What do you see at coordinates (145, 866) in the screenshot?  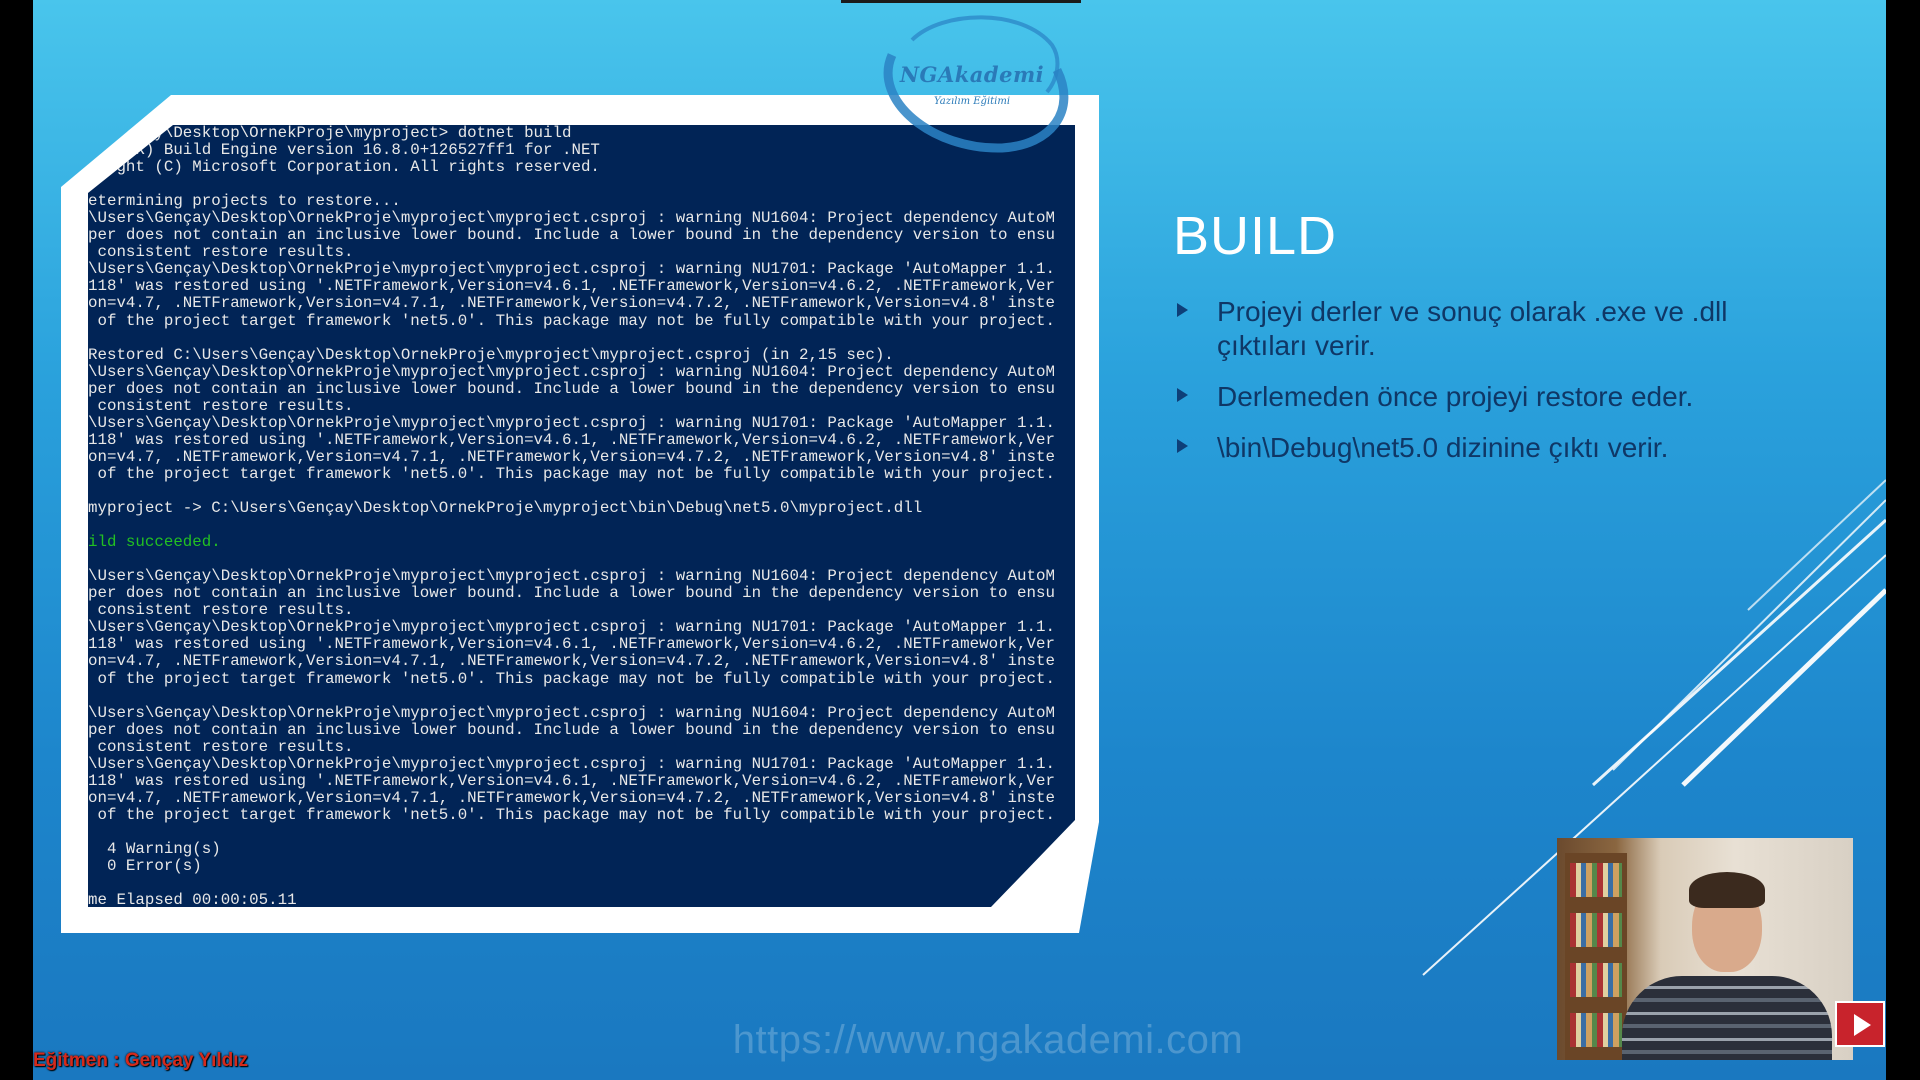 I see `console-line: 0 Error(s)` at bounding box center [145, 866].